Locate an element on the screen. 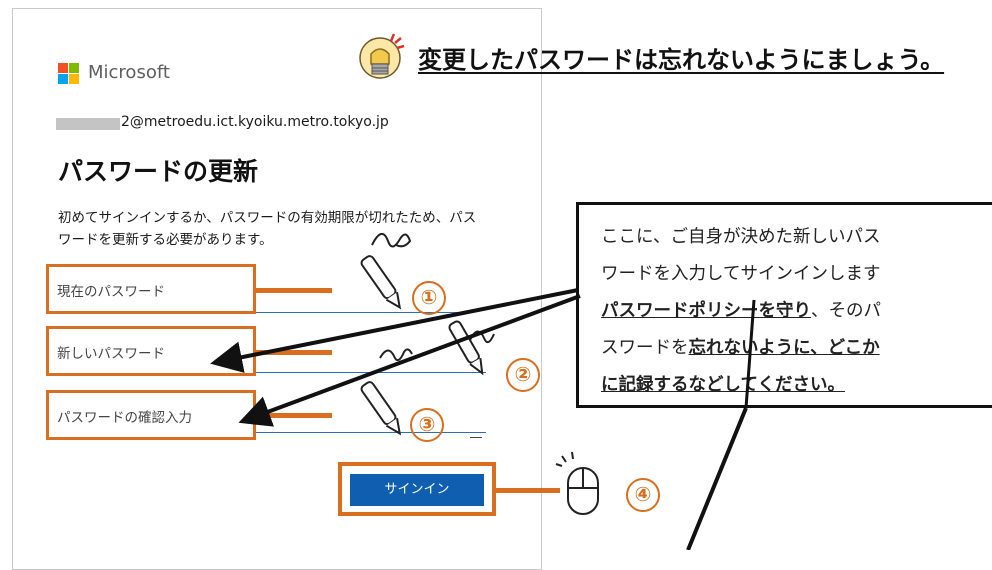  arrow-to-new-password is located at coordinates (394, 330).